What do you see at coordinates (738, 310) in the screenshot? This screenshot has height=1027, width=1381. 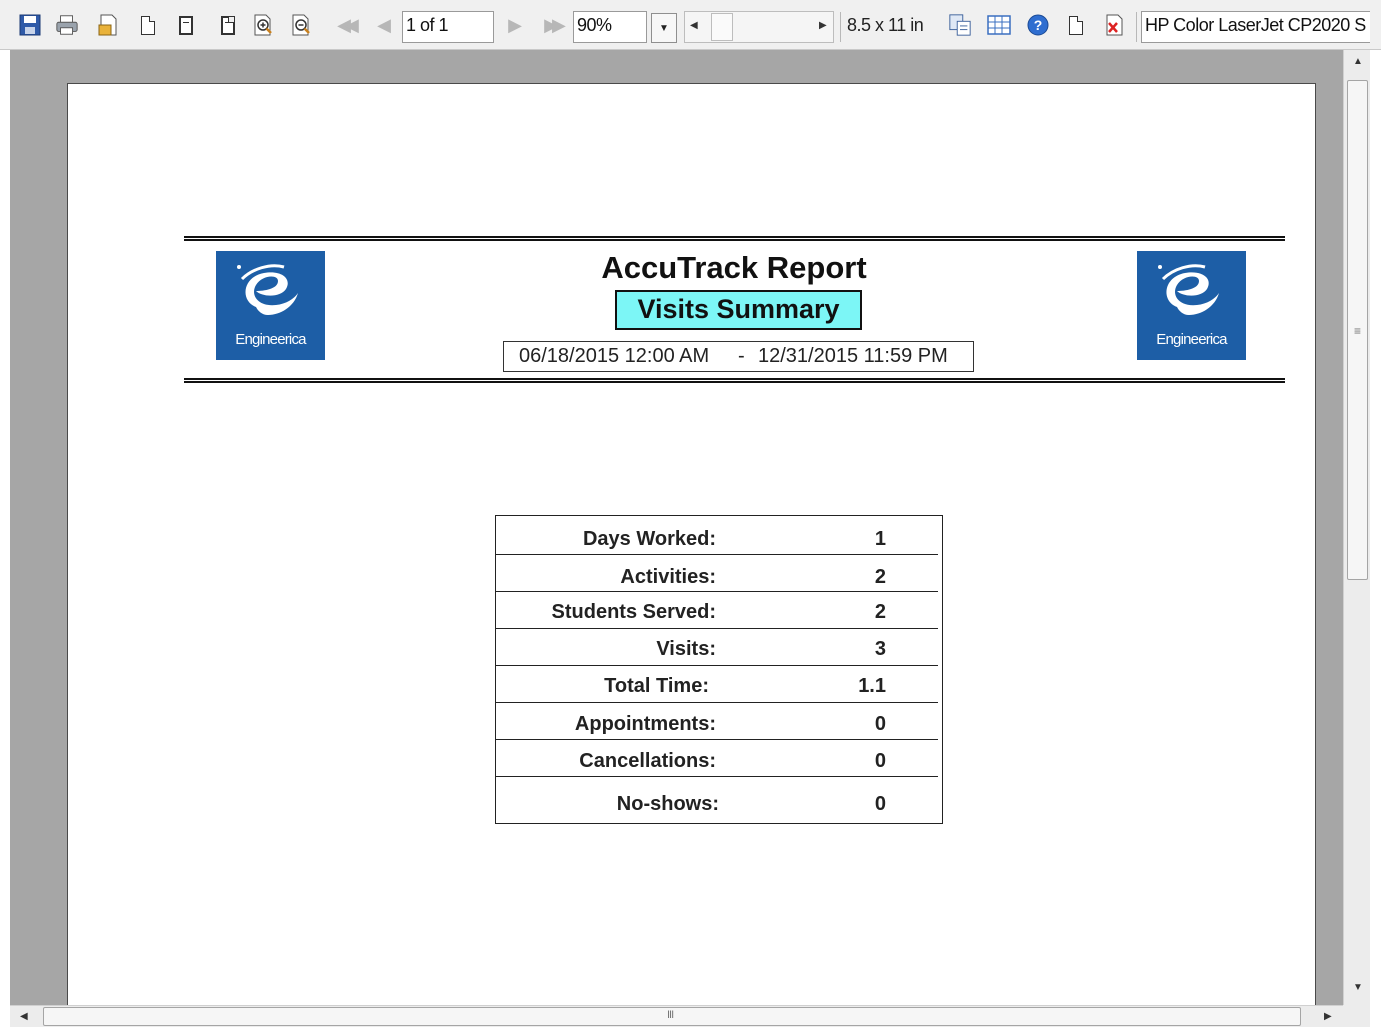 I see `report-subtitle: Visits Summary` at bounding box center [738, 310].